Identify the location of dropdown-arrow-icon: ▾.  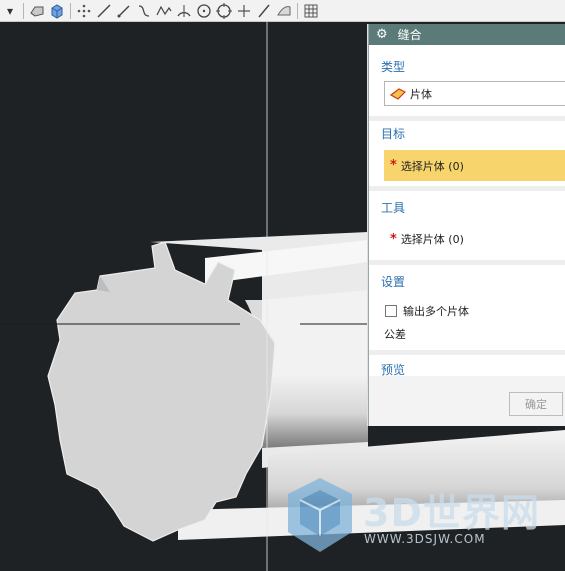
(10, 11).